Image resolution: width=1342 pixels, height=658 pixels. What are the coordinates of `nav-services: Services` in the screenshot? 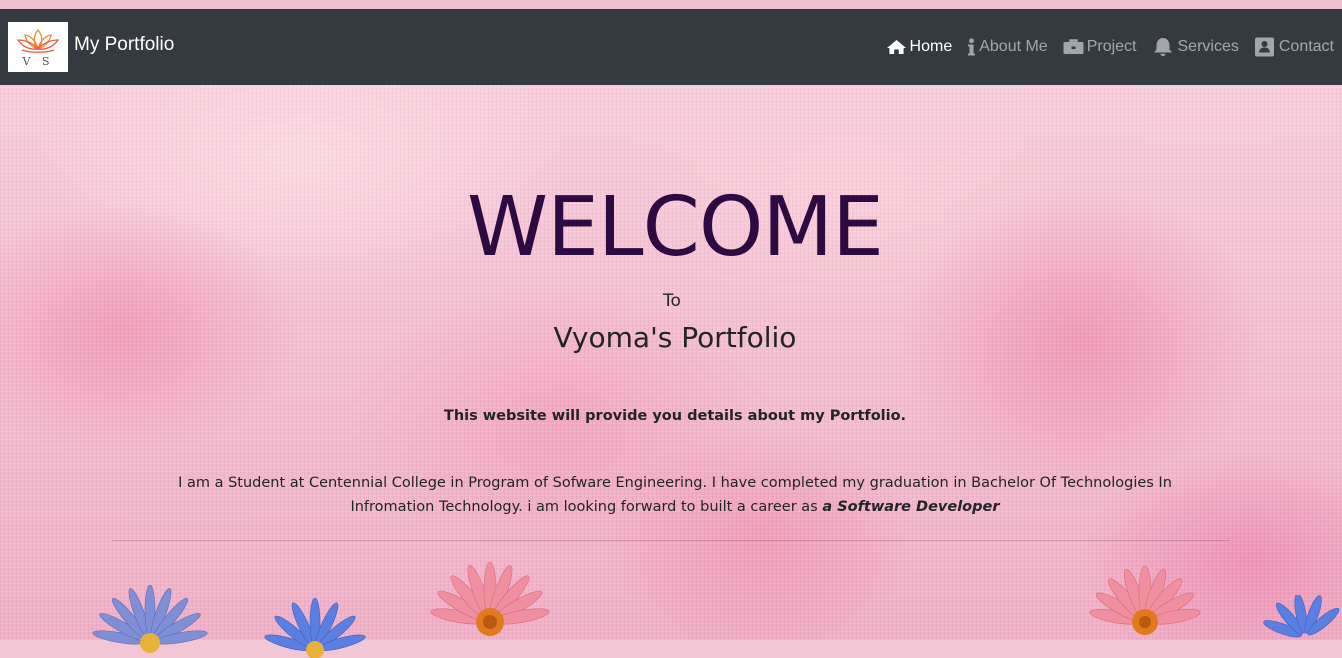 It's located at (1195, 47).